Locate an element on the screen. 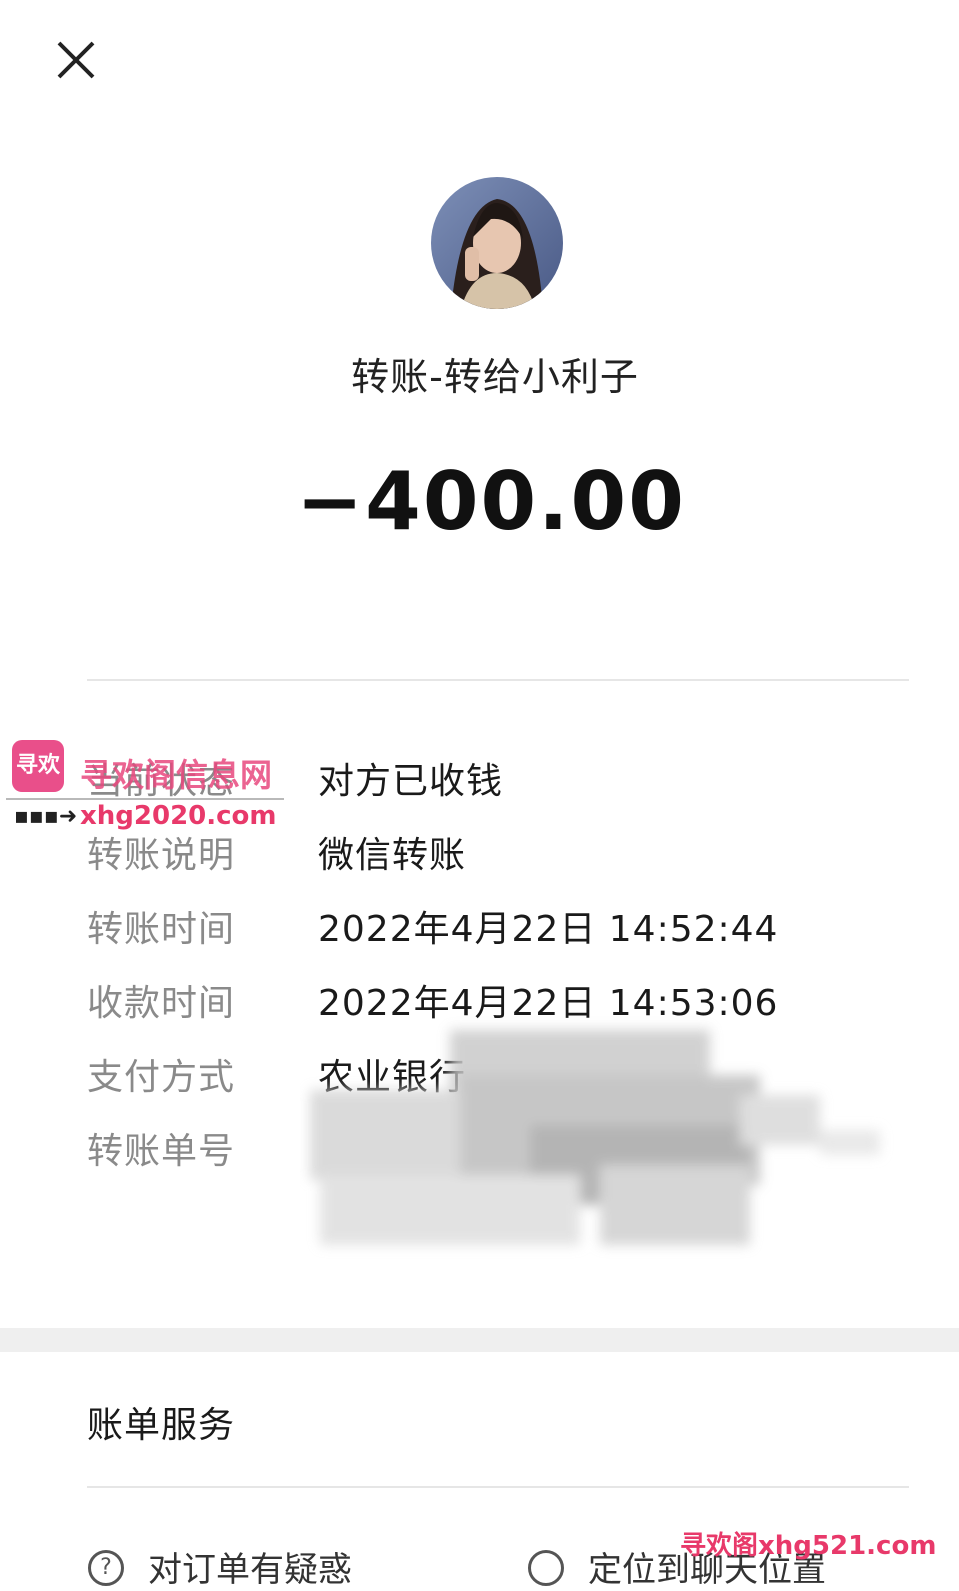 This screenshot has height=1591, width=959. detail-label: 收款时间 is located at coordinates (161, 1003).